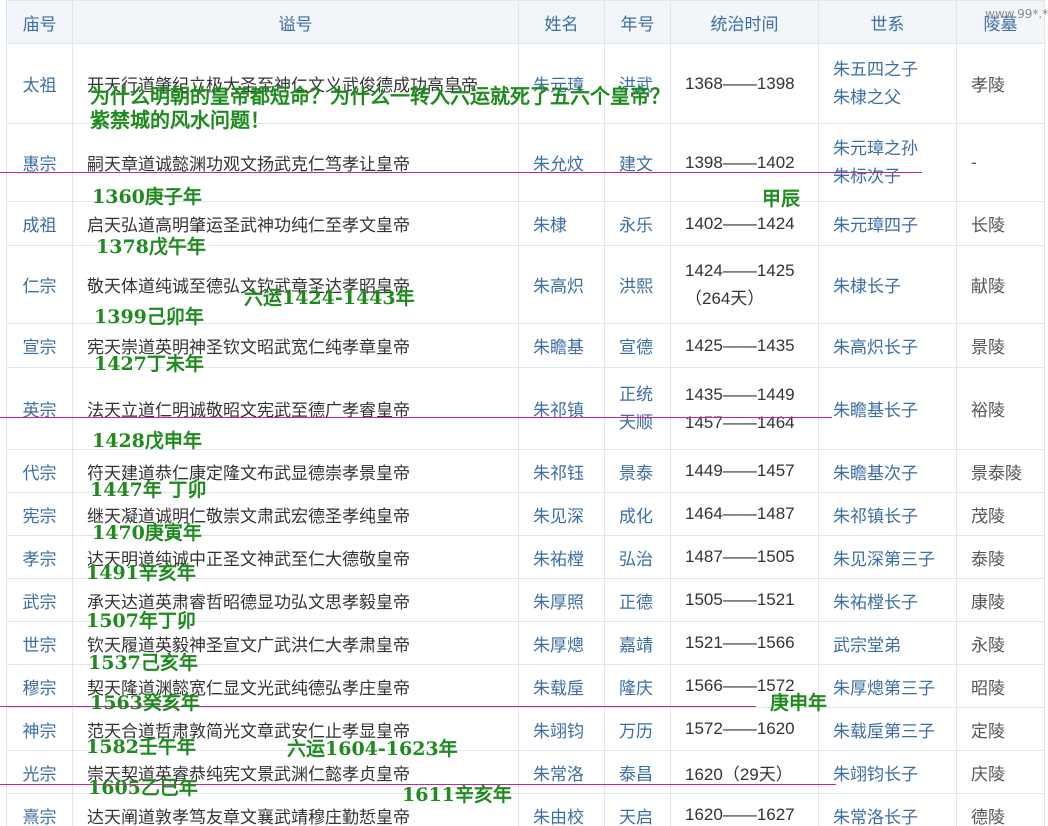 The height and width of the screenshot is (826, 1048). What do you see at coordinates (887, 729) in the screenshot?
I see `lineage-link: 朱载垕第三子` at bounding box center [887, 729].